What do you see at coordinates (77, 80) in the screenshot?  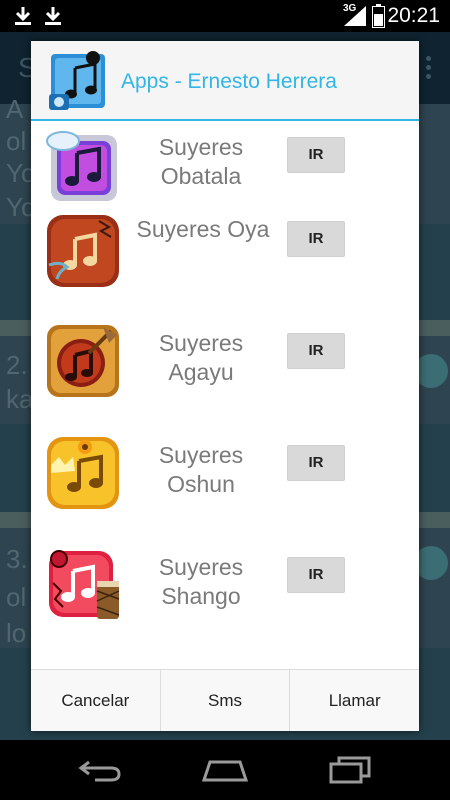 I see `app-music-icon` at bounding box center [77, 80].